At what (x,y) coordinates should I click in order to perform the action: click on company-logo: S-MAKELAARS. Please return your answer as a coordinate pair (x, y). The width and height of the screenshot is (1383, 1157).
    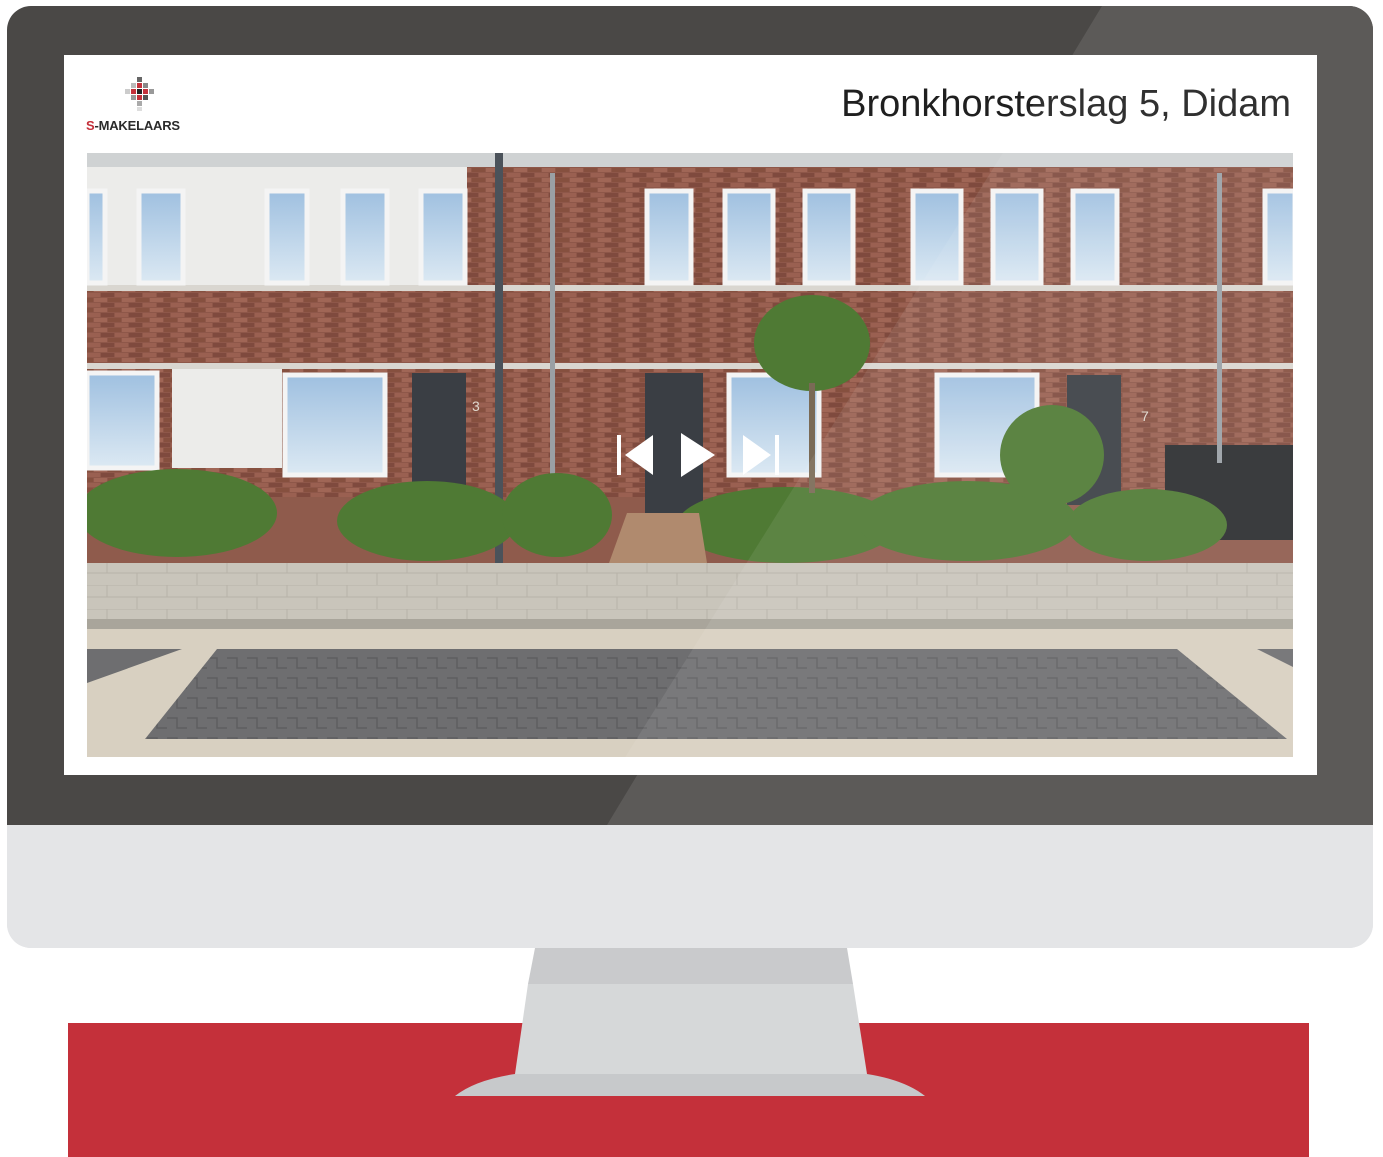
    Looking at the image, I should click on (141, 107).